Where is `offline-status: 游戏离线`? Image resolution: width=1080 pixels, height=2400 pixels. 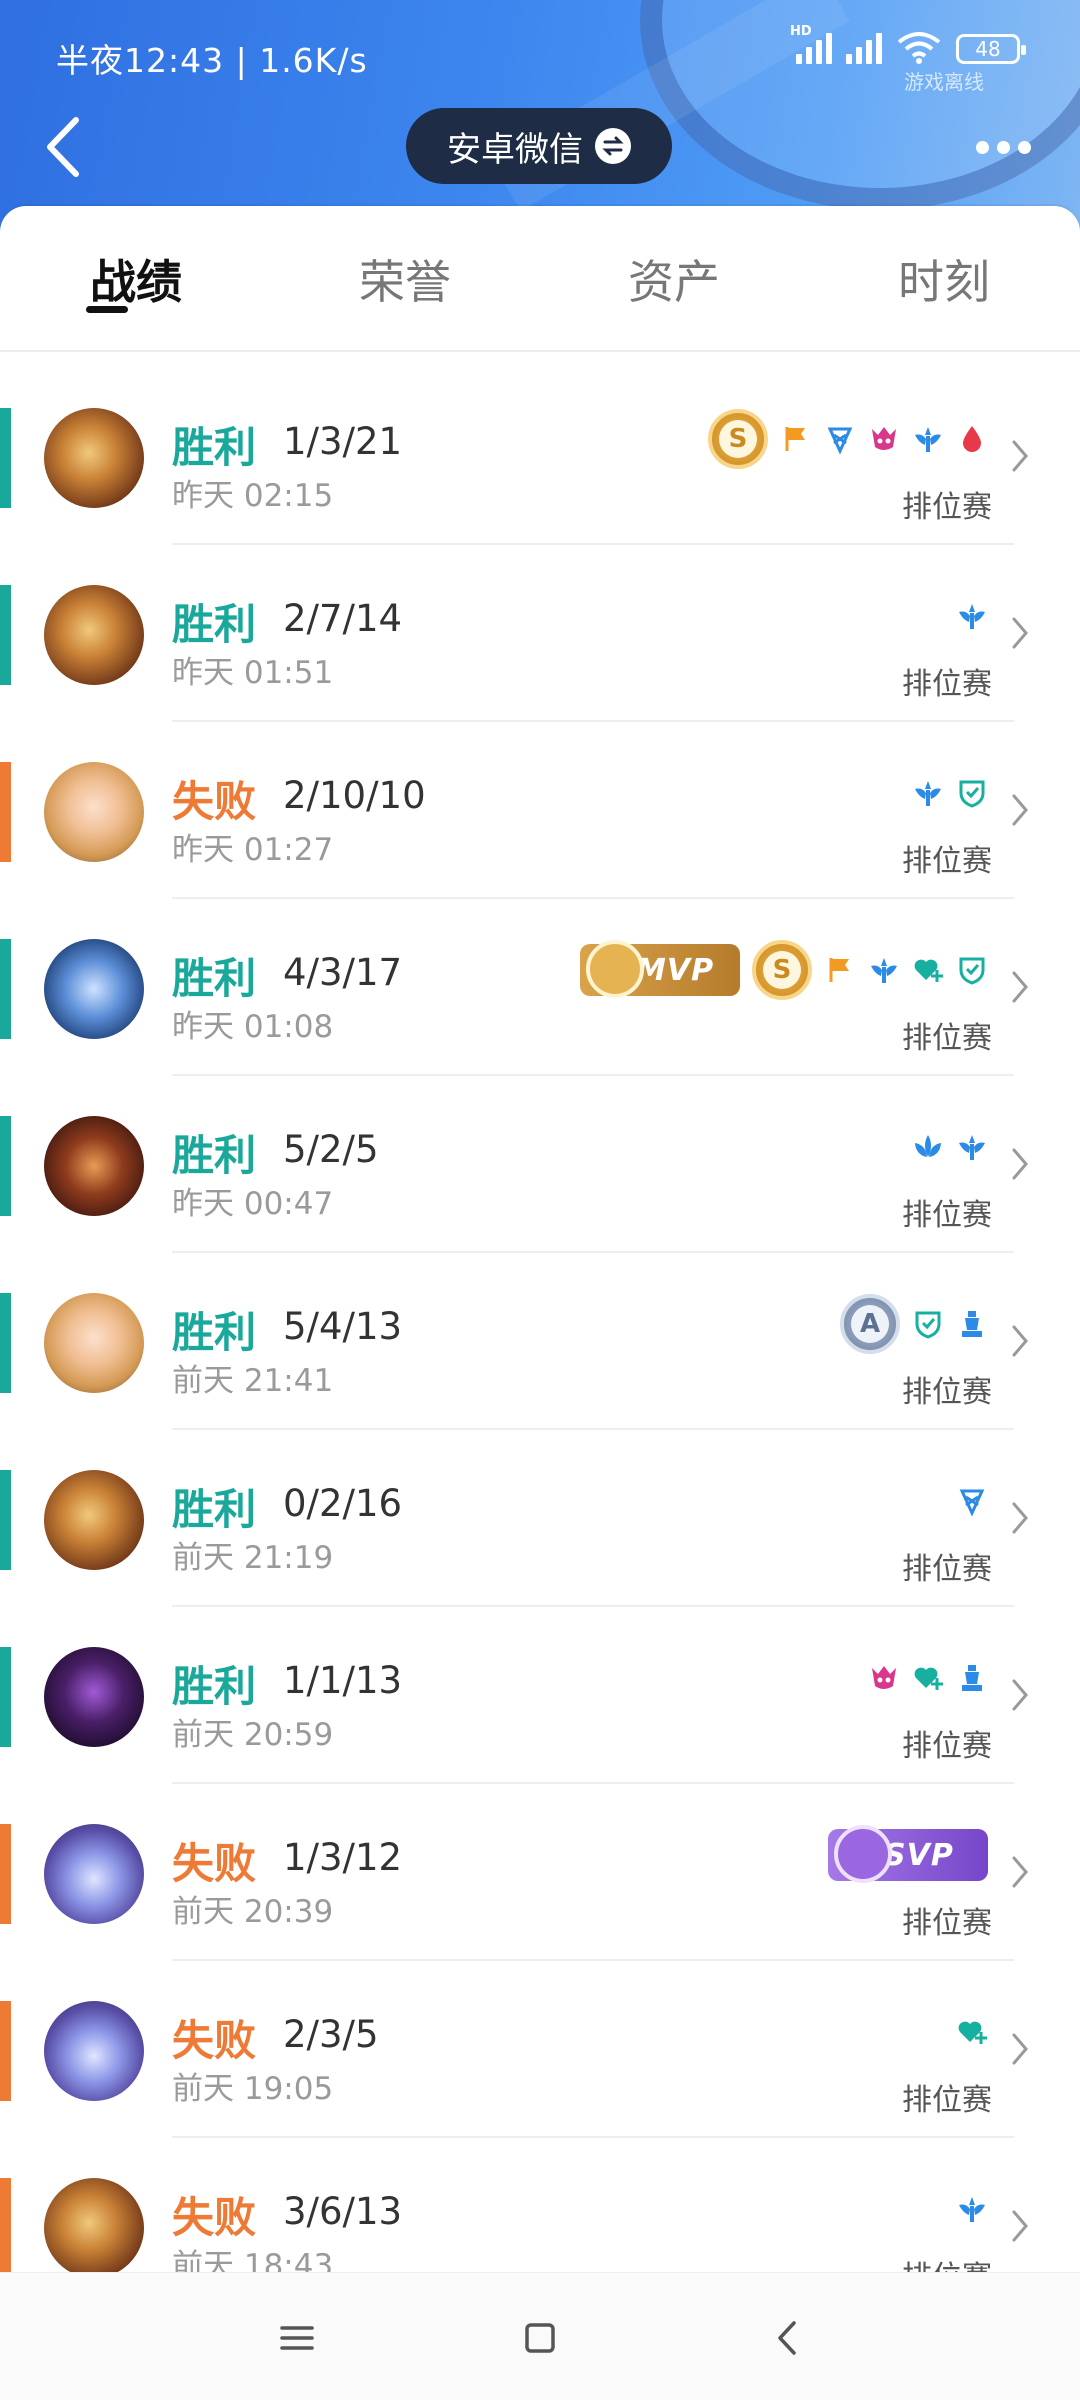 offline-status: 游戏离线 is located at coordinates (944, 82).